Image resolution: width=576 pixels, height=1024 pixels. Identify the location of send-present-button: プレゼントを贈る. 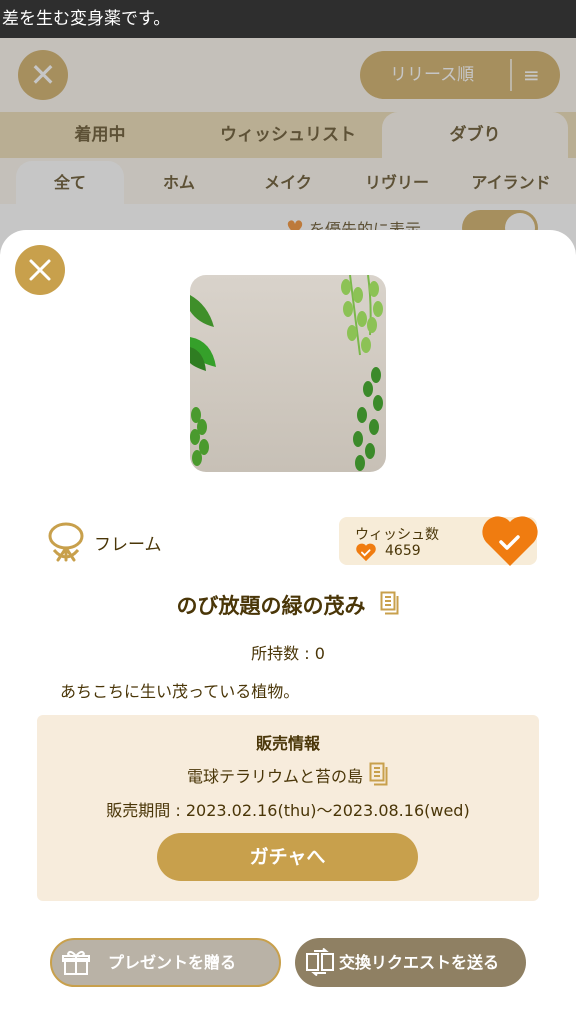
(165, 962).